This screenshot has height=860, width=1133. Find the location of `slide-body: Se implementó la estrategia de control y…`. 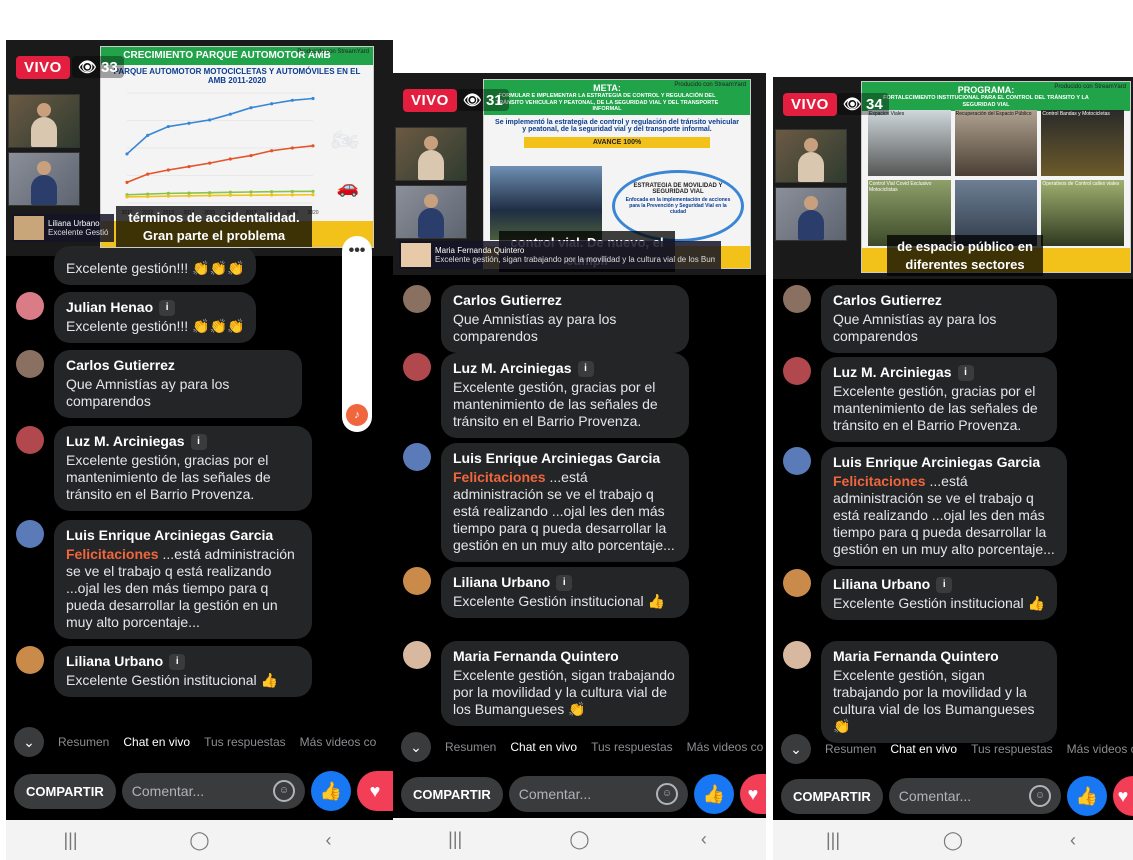

slide-body: Se implementó la estrategia de control y… is located at coordinates (617, 126).